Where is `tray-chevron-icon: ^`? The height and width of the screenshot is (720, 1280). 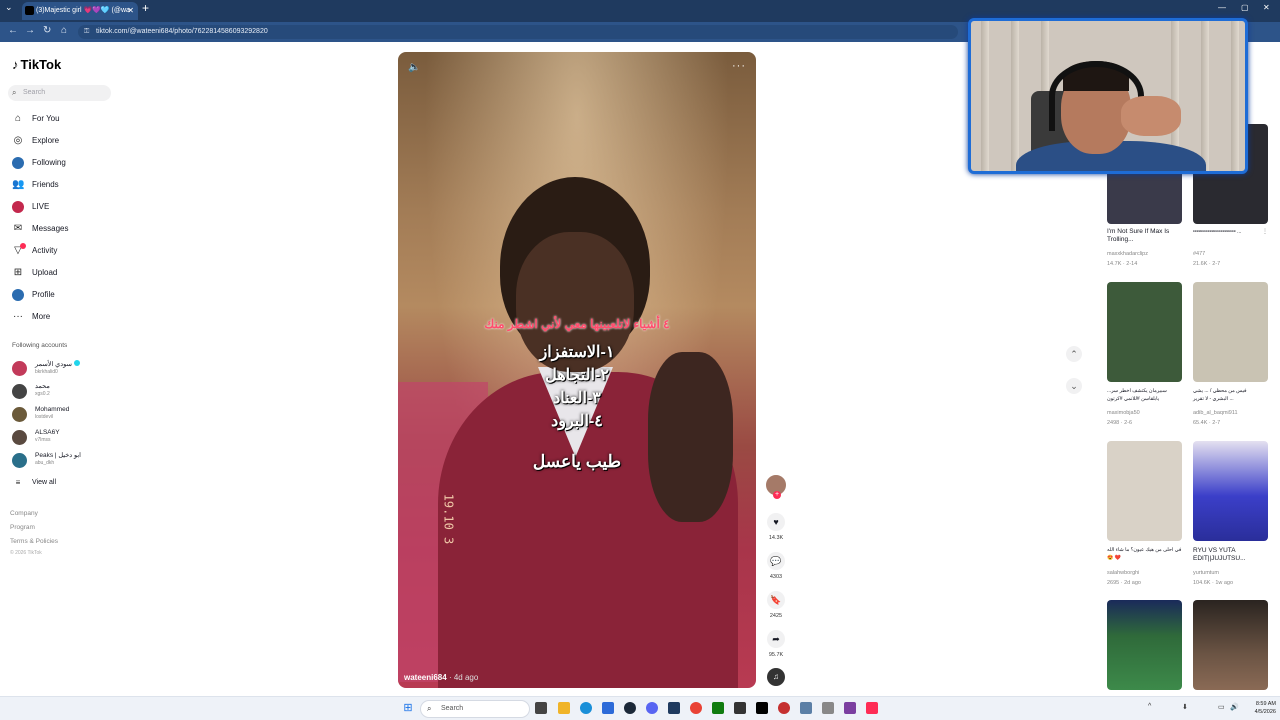 tray-chevron-icon: ^ is located at coordinates (1149, 706).